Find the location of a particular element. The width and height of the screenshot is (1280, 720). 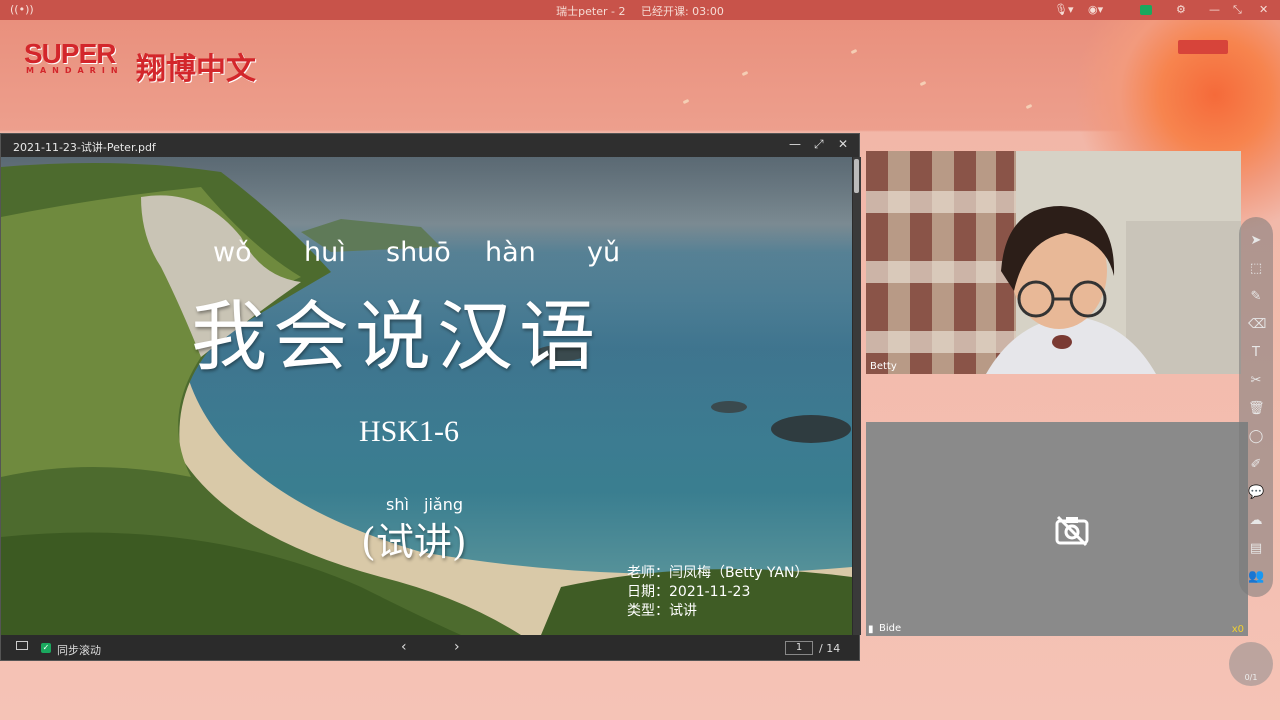

annotation-toolbar: ➤ ⬚ ✎ ⌫ T ✂ 🗑 ◯ ✐ 💬 ☁ ▤ 👥 is located at coordinates (1256, 407).